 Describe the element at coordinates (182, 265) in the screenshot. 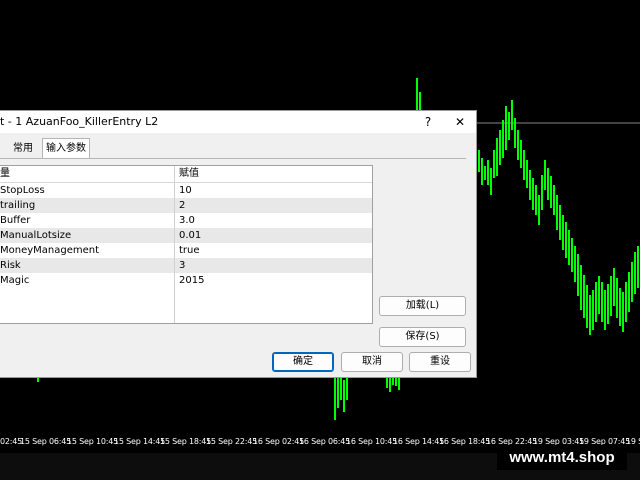

I see `param-value: 3` at that location.